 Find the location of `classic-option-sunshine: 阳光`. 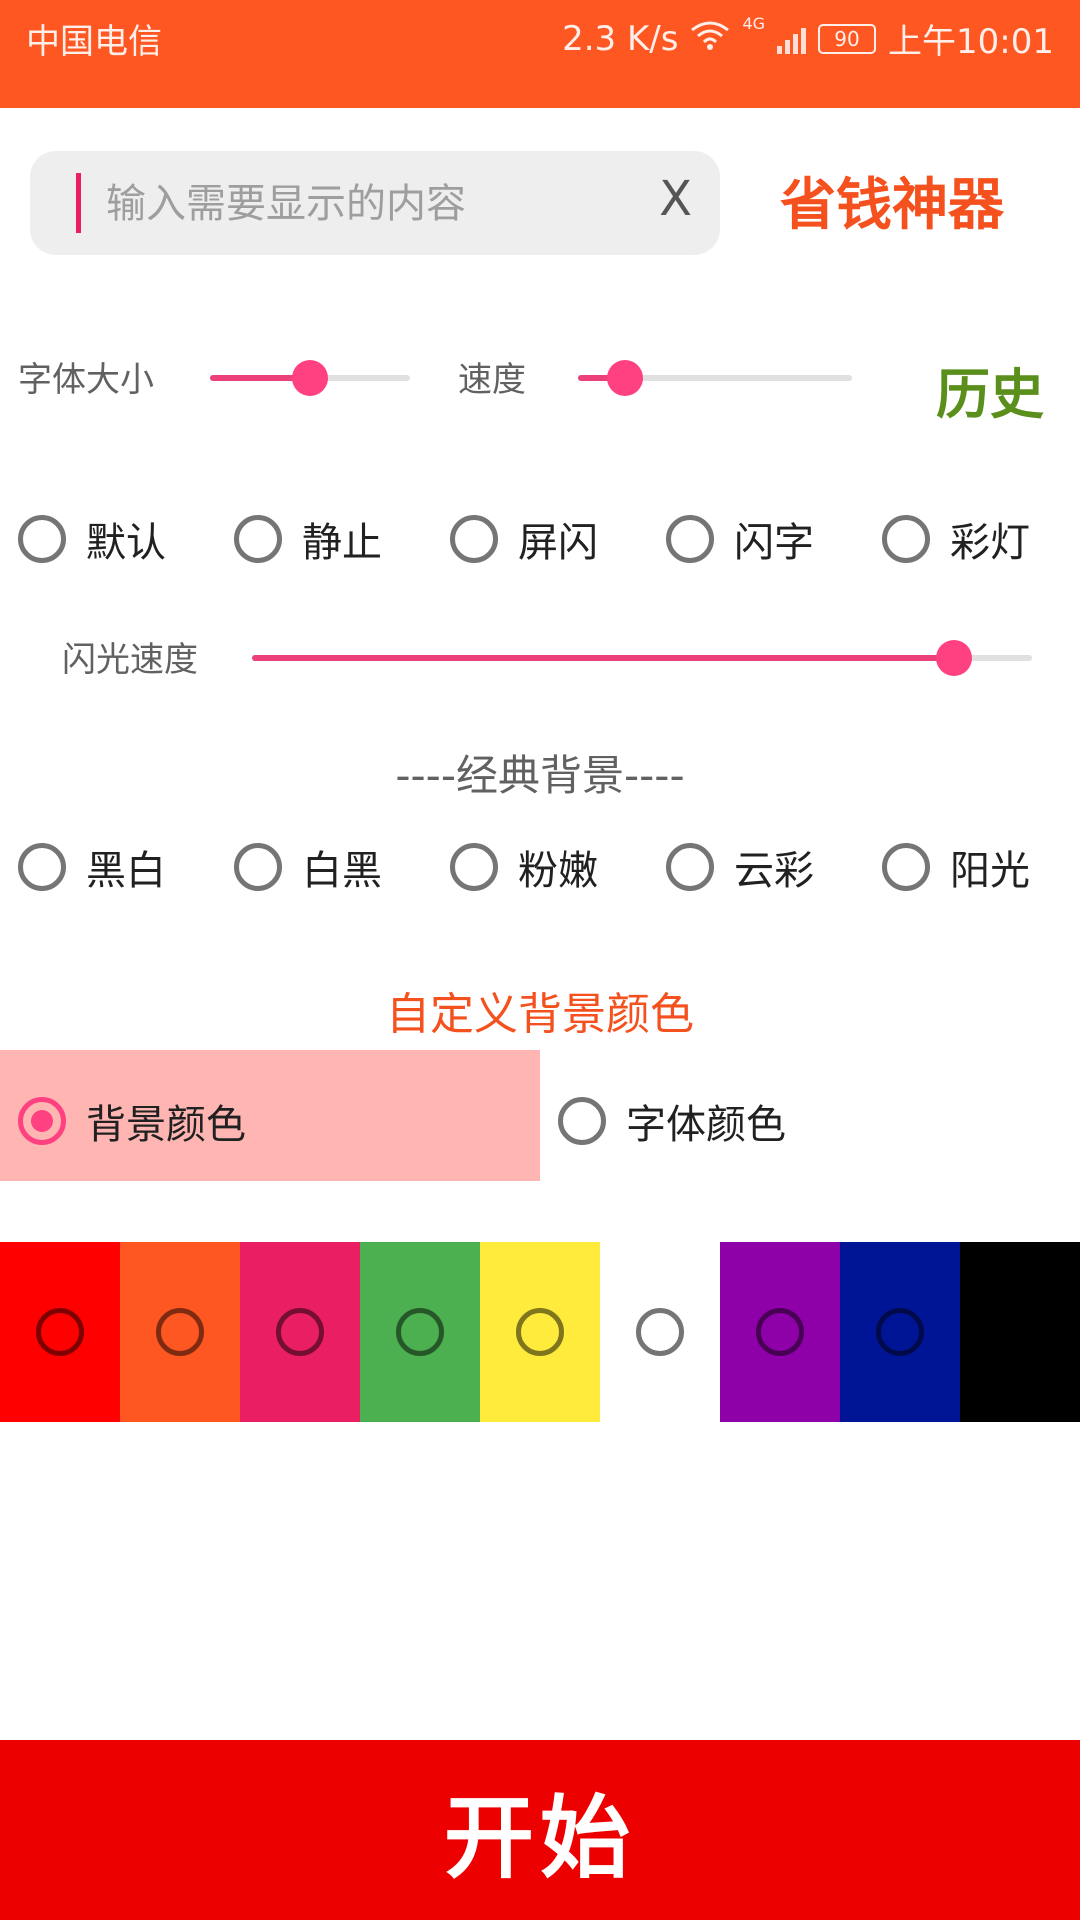

classic-option-sunshine: 阳光 is located at coordinates (956, 867).